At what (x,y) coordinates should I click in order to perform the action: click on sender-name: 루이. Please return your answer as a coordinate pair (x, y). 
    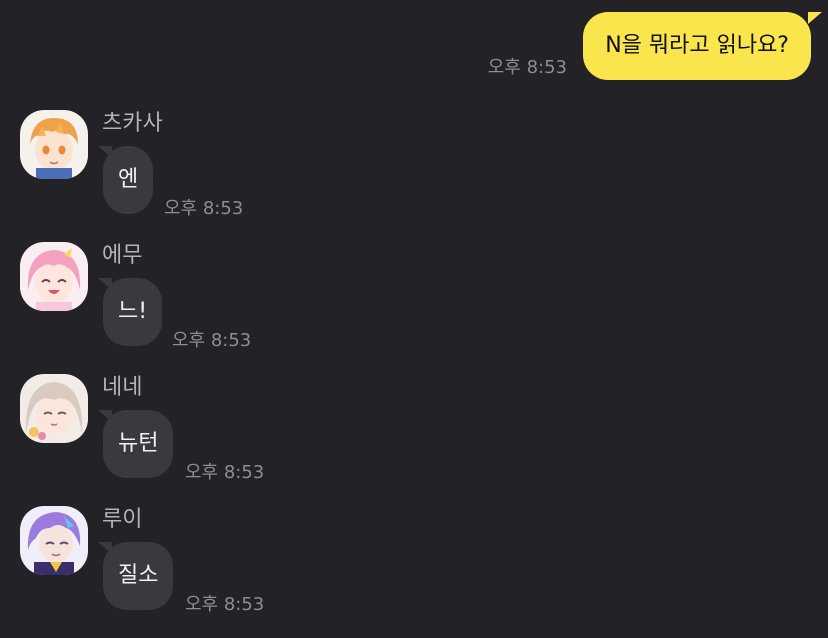
    Looking at the image, I should click on (122, 519).